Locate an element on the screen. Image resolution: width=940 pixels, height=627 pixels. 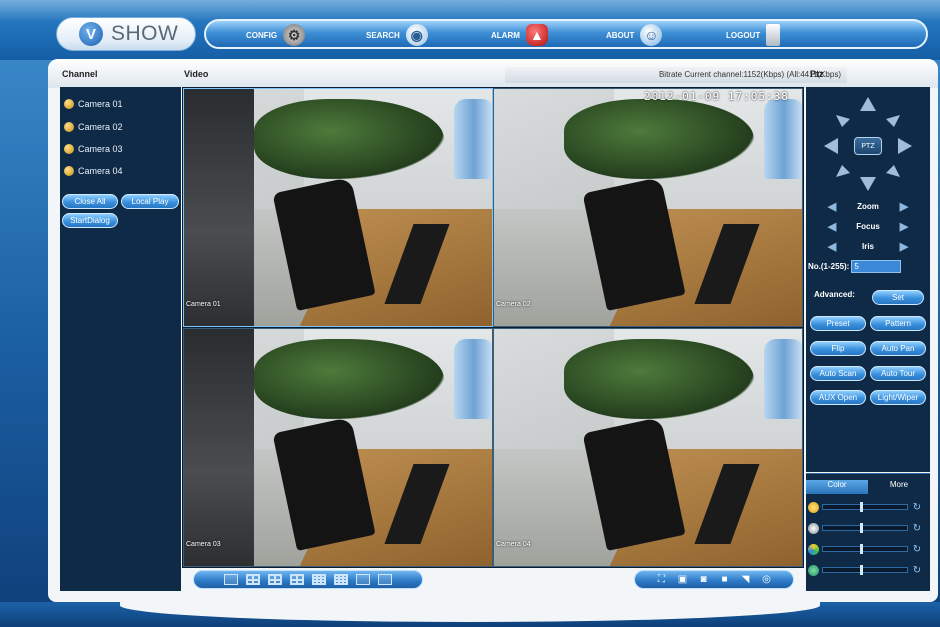
video-tile-3: Camera 03 is located at coordinates (338, 447).